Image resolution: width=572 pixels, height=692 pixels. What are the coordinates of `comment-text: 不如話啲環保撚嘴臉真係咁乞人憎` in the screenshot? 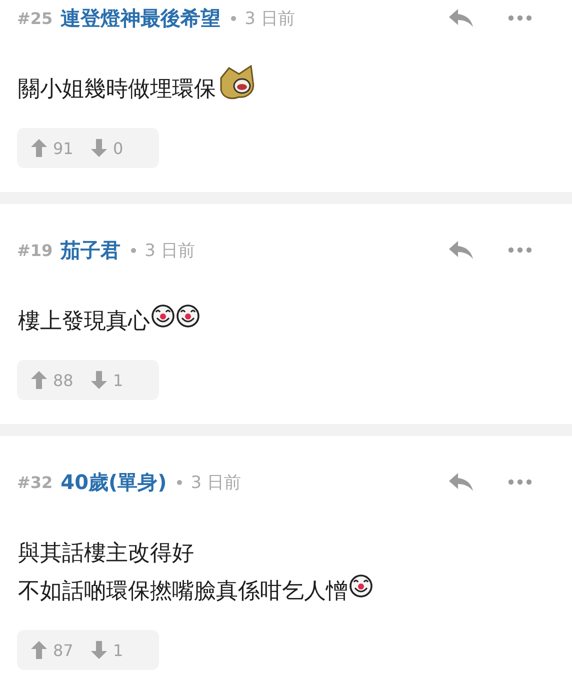 It's located at (183, 592).